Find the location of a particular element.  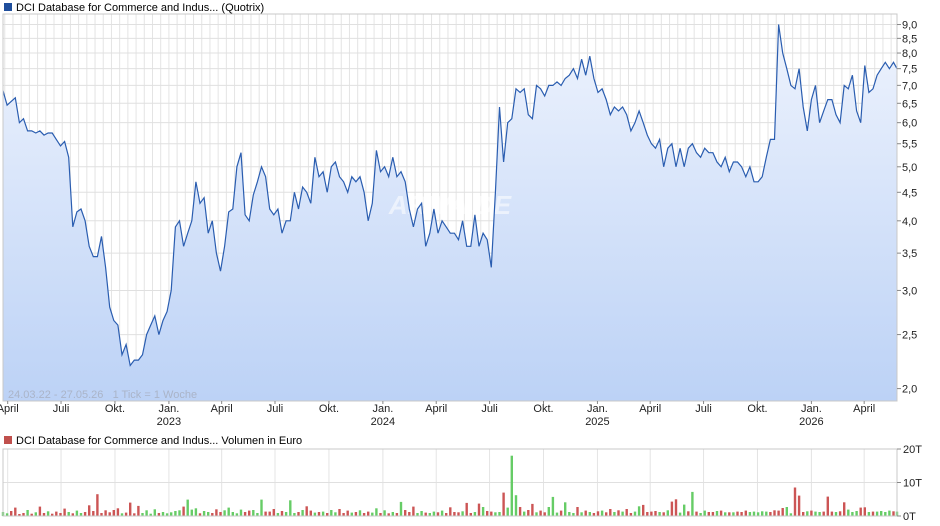

volume-gridlines is located at coordinates (450, 482).